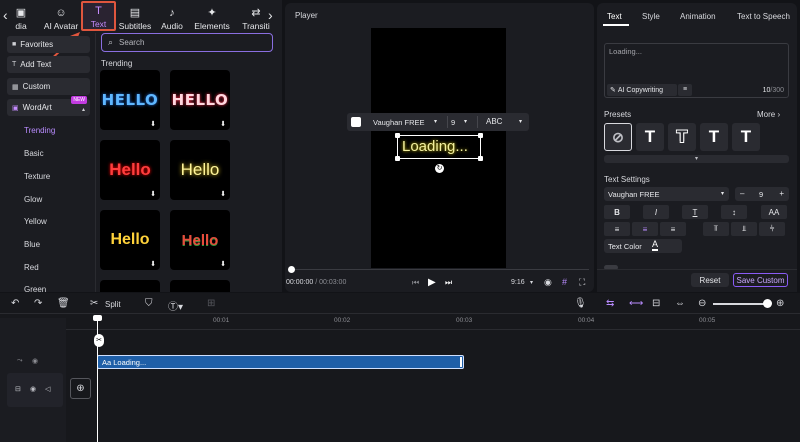  What do you see at coordinates (38, 303) in the screenshot?
I see `redo-icon: ↷` at bounding box center [38, 303].